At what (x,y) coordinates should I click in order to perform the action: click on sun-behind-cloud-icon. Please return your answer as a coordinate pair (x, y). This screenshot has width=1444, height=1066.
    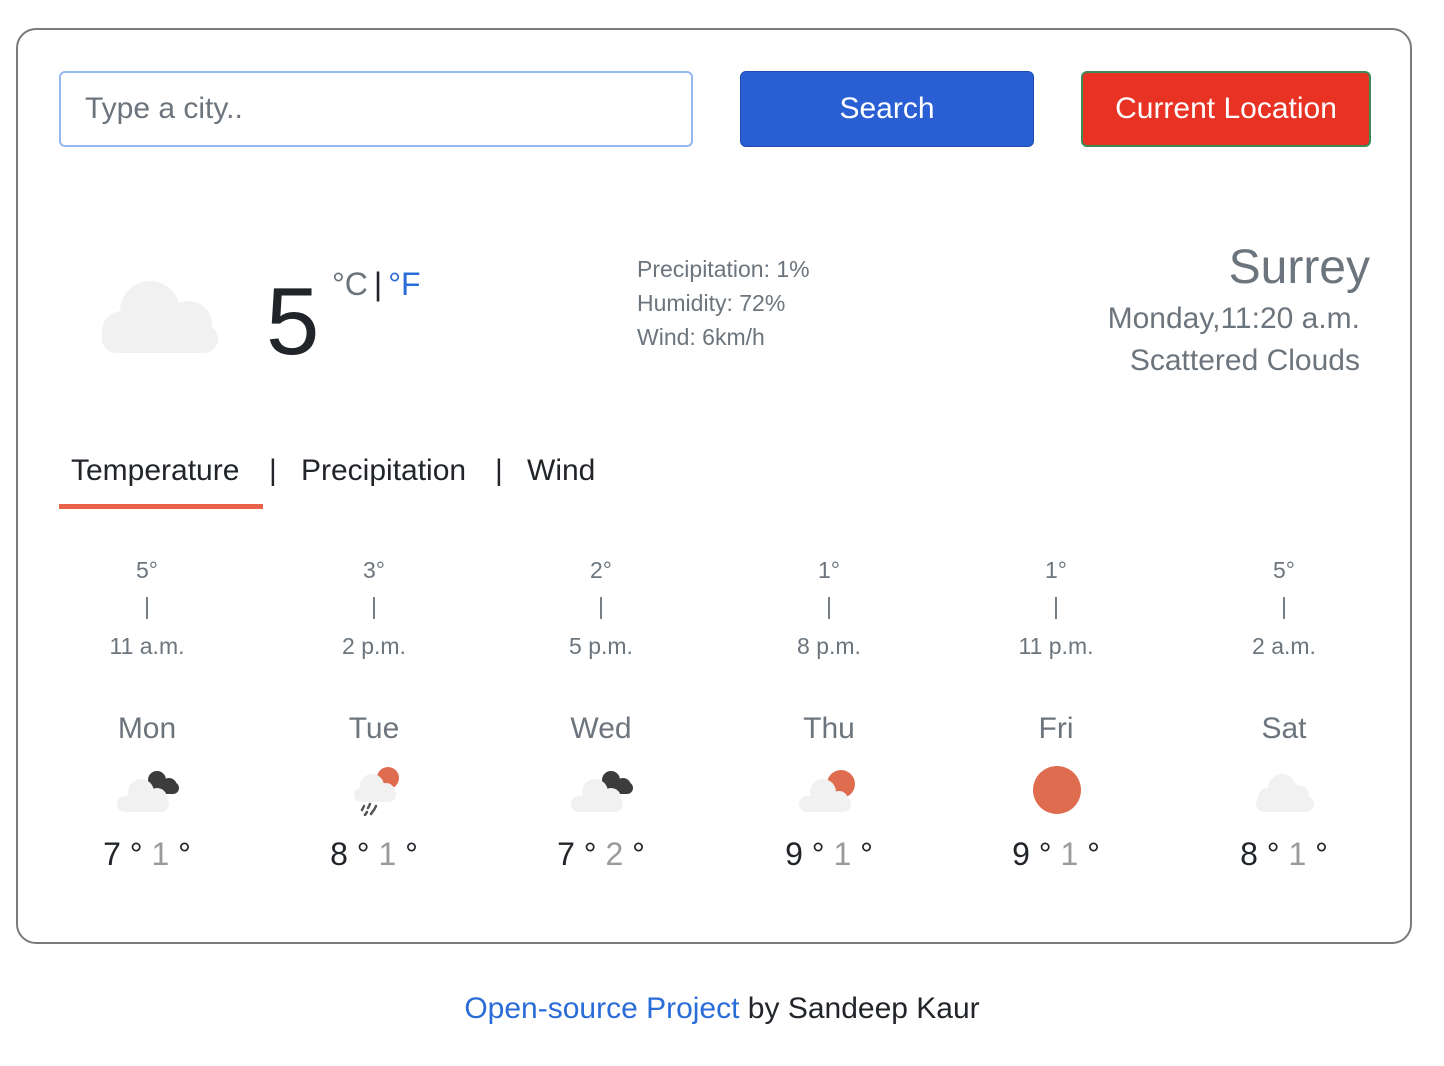
    Looking at the image, I should click on (827, 791).